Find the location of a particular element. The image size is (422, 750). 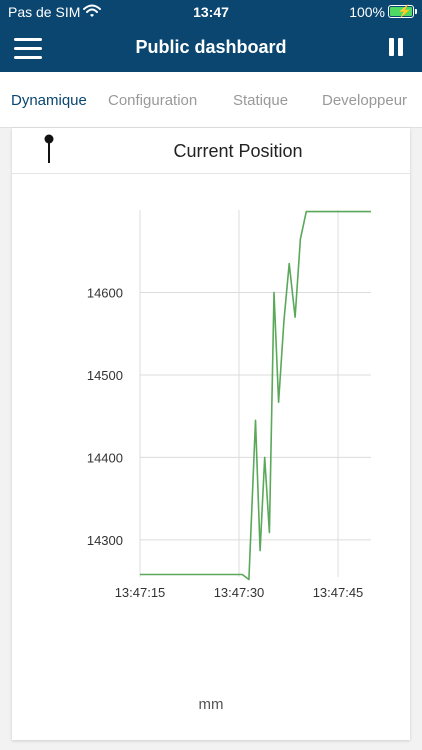

x-tick-label: 13:47:45 is located at coordinates (338, 592).